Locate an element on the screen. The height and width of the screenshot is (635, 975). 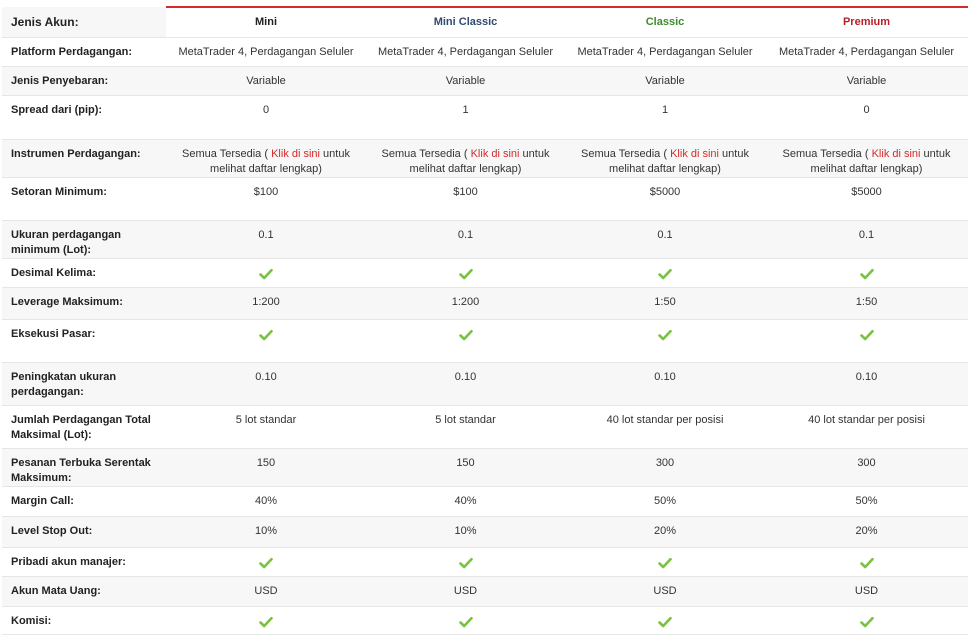
row-label: Ukuran perdagangan minimum (Lot): is located at coordinates (84, 239).